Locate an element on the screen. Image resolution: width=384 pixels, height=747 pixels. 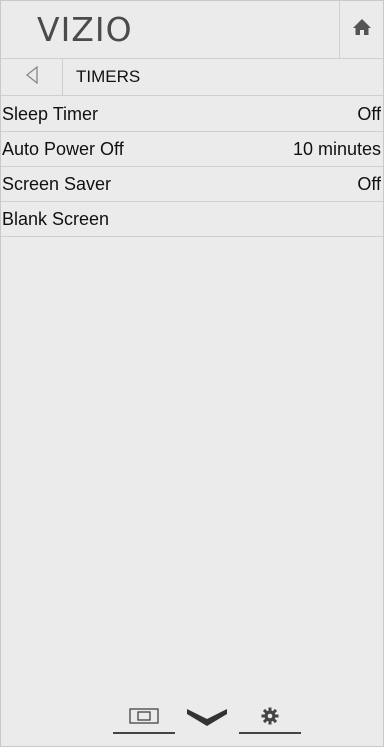
home-button is located at coordinates (361, 29).